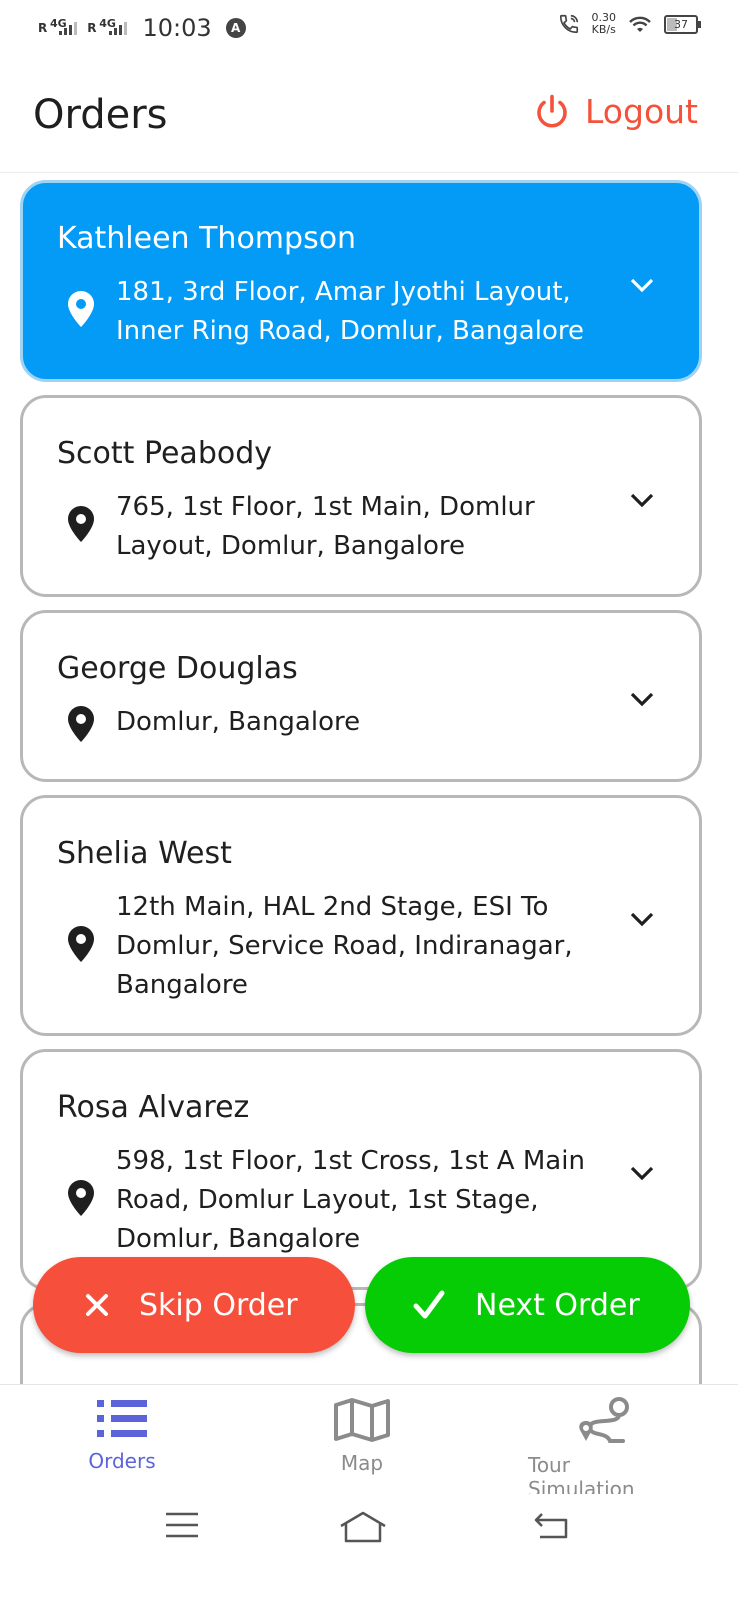  What do you see at coordinates (557, 1305) in the screenshot?
I see `next-order-label: Next Order` at bounding box center [557, 1305].